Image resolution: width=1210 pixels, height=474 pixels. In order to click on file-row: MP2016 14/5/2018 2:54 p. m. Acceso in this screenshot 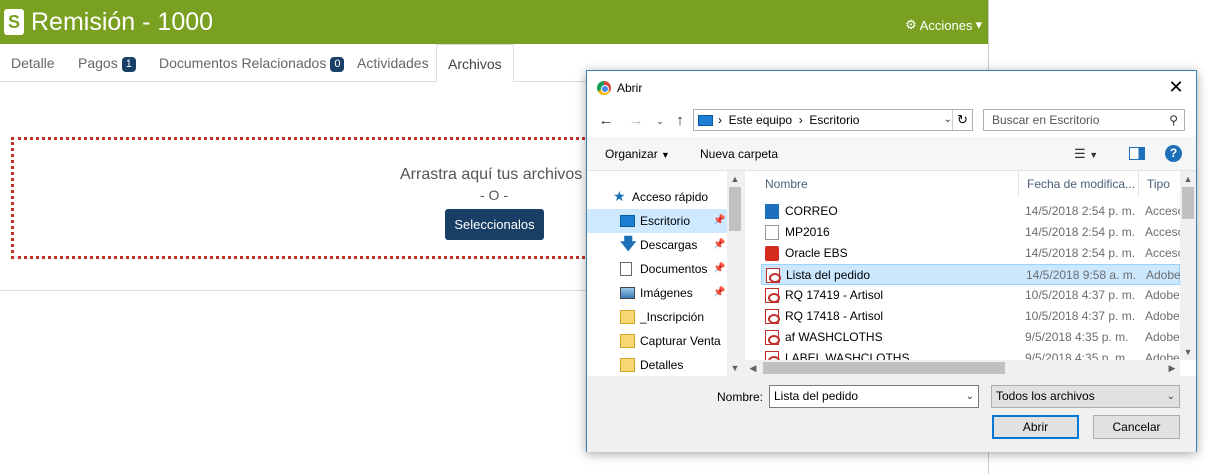, I will do `click(972, 232)`.